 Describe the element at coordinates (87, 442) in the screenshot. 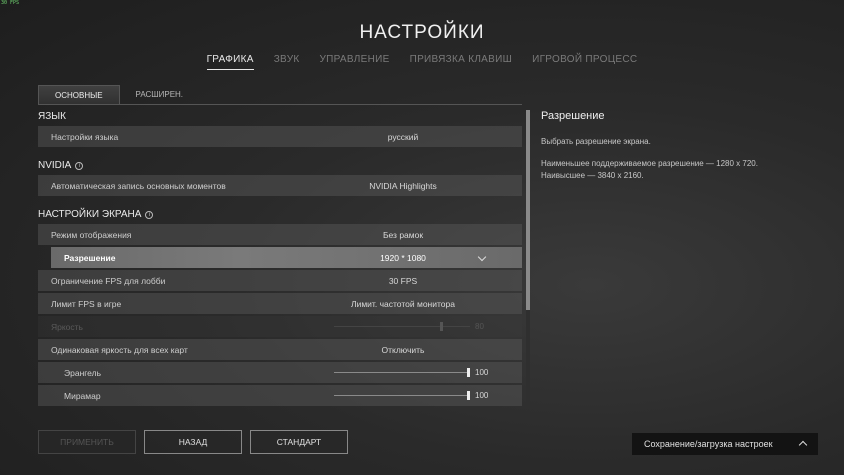

I see `apply-button: ПРИМЕНИТЬ` at that location.